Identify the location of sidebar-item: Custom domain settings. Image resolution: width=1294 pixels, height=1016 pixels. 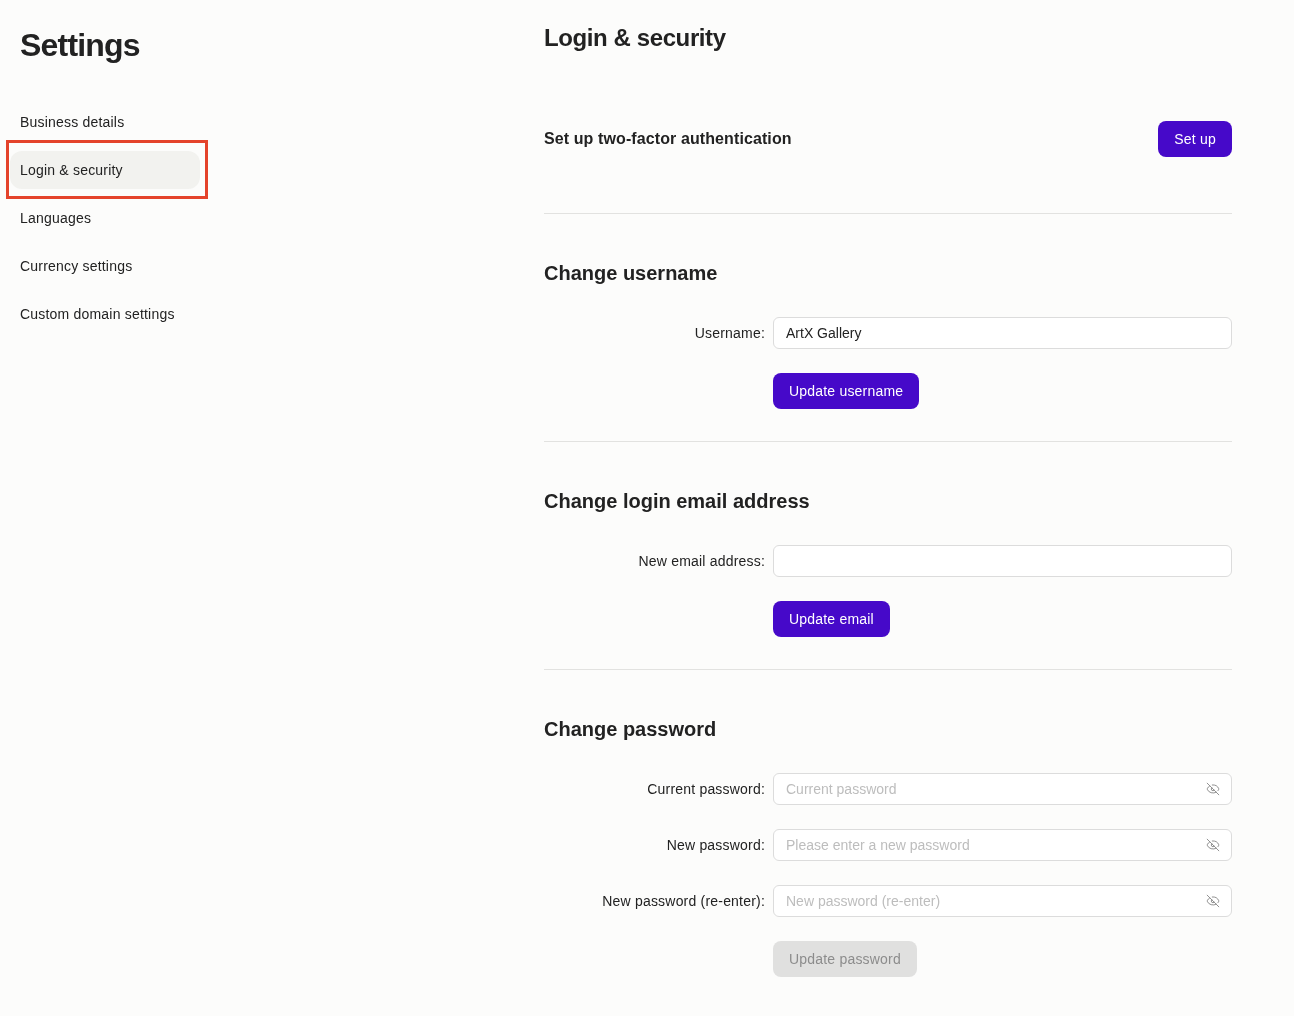
(105, 314).